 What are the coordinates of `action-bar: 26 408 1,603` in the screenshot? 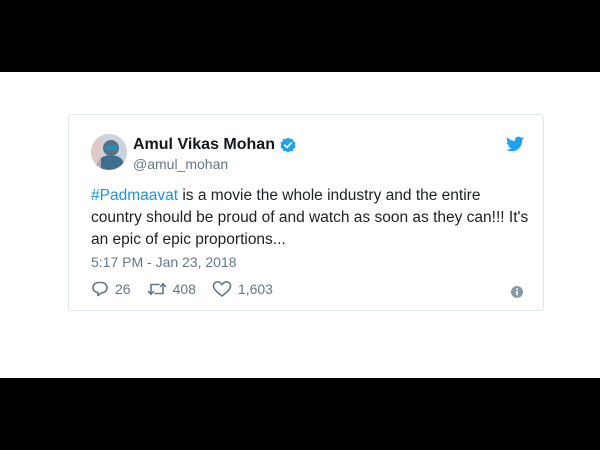 It's located at (190, 289).